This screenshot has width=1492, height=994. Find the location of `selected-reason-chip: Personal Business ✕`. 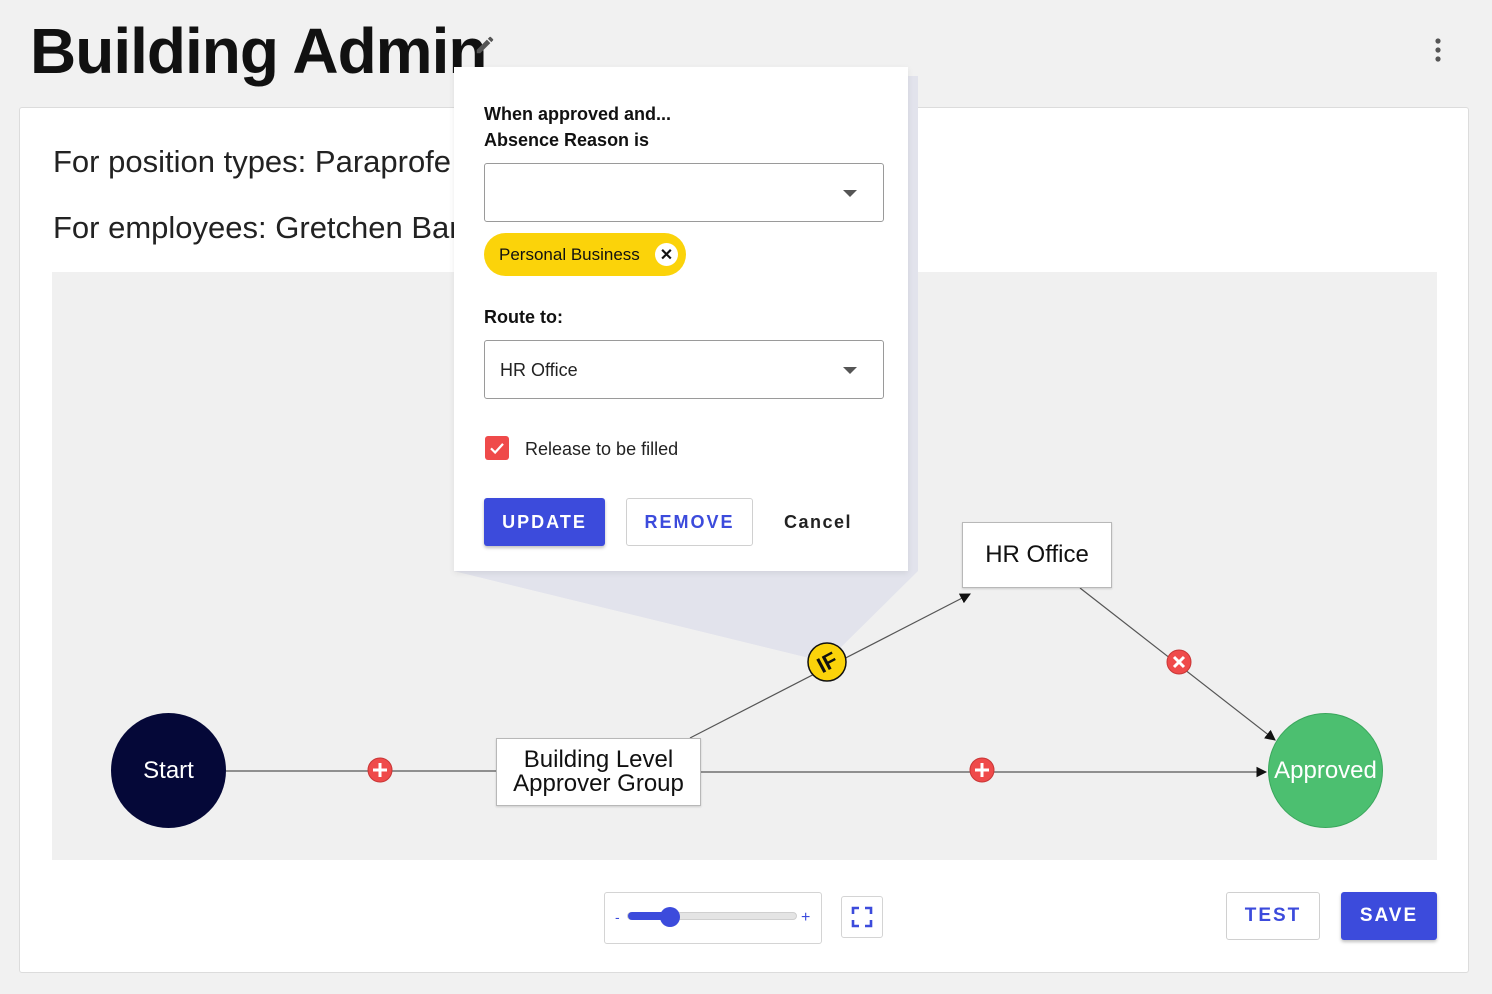

selected-reason-chip: Personal Business ✕ is located at coordinates (585, 254).